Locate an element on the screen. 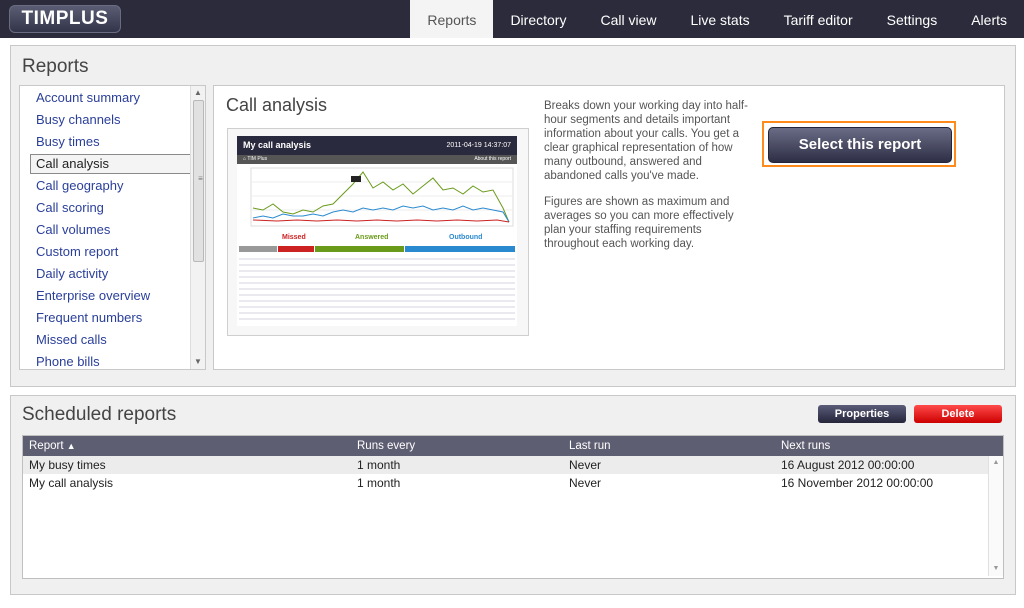 This screenshot has height=608, width=1024. report-item-custom-report: Custom report is located at coordinates (112, 252).